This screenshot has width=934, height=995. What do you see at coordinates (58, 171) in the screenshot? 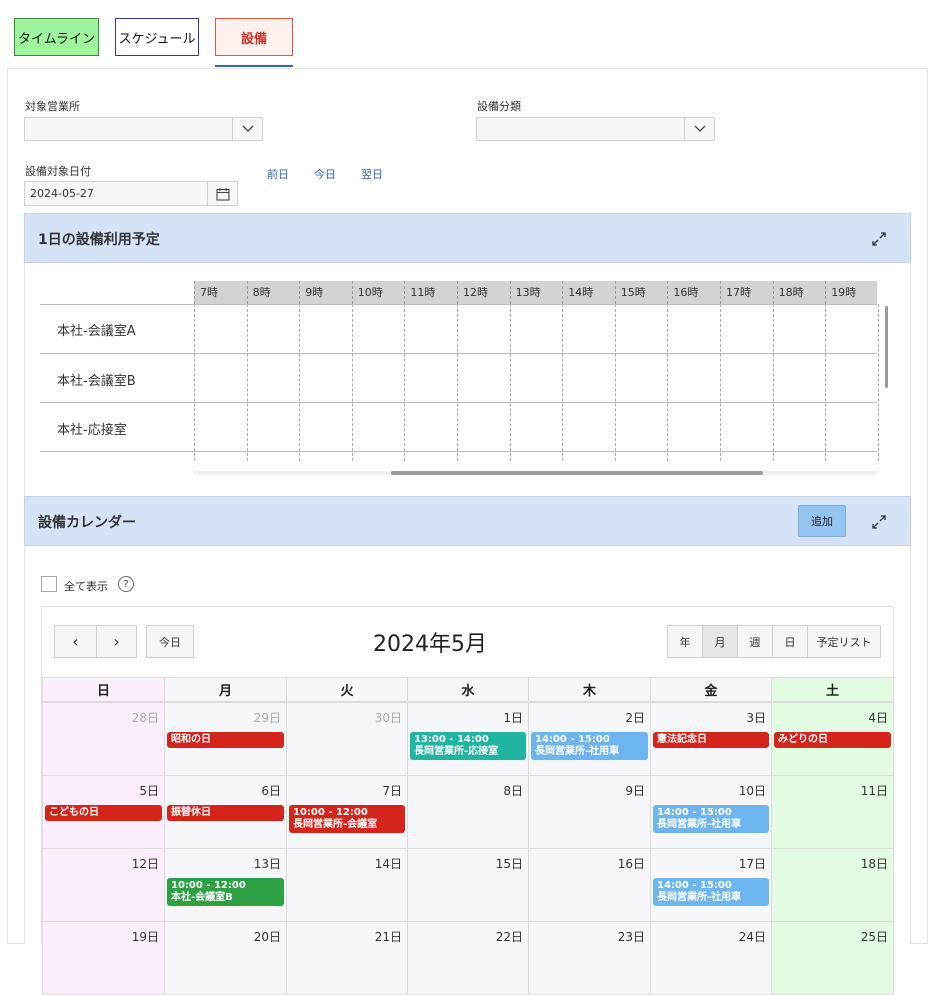
I see `date-label: 設備対象日付` at bounding box center [58, 171].